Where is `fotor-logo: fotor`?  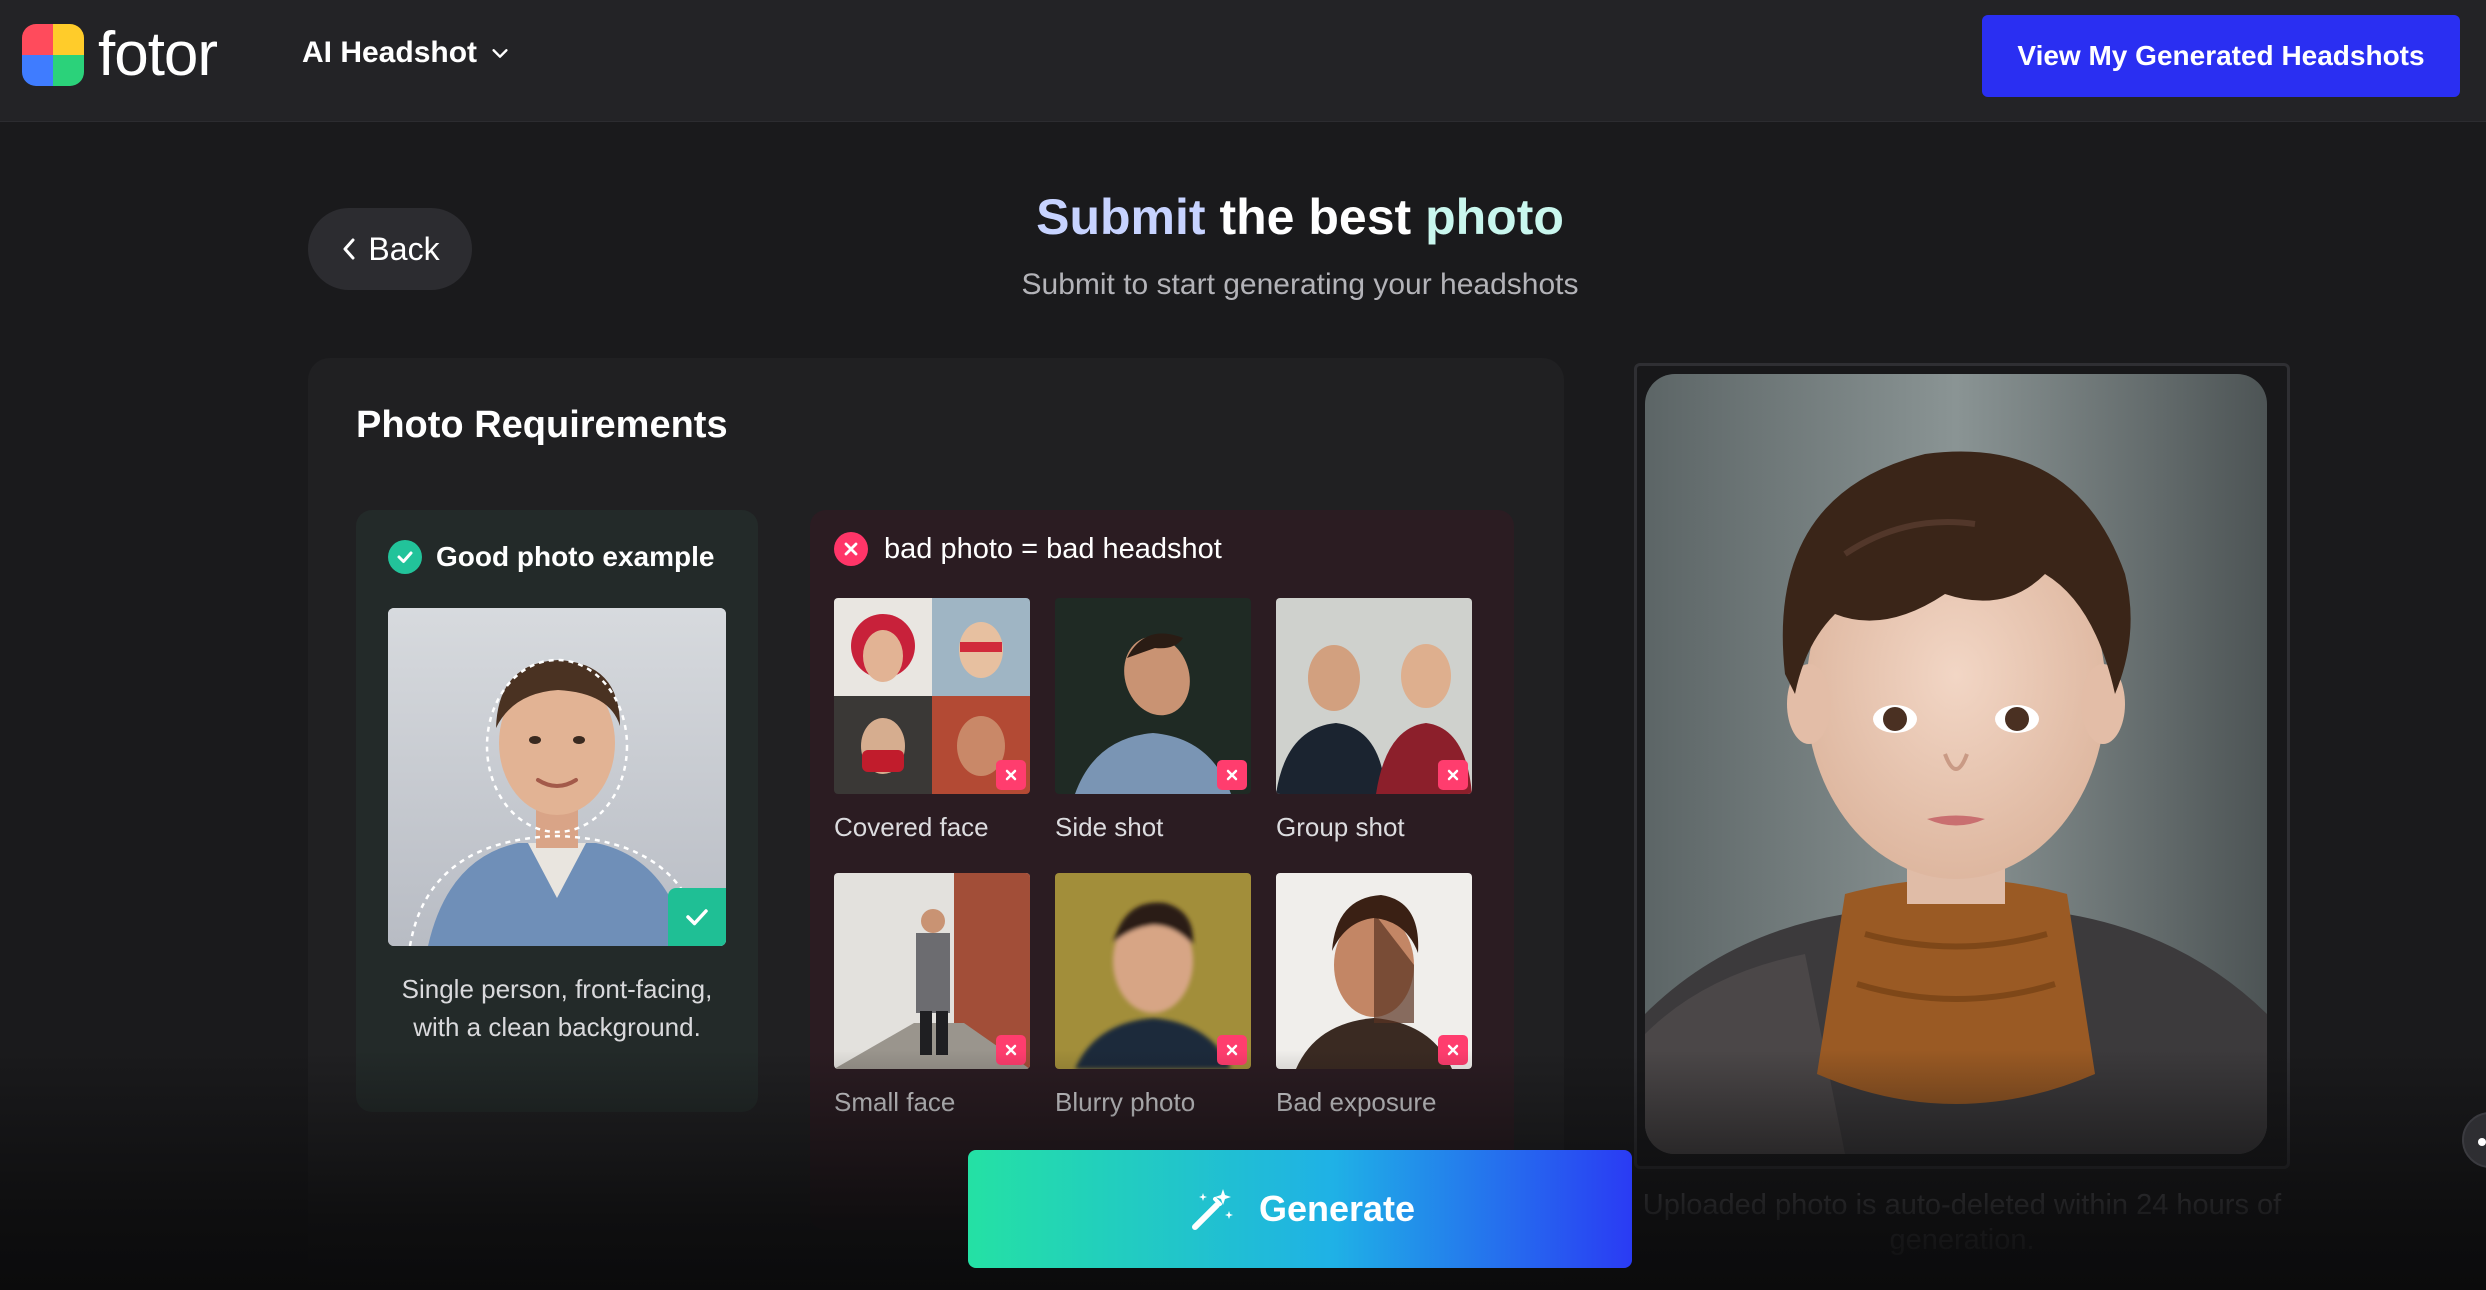 fotor-logo: fotor is located at coordinates (120, 54).